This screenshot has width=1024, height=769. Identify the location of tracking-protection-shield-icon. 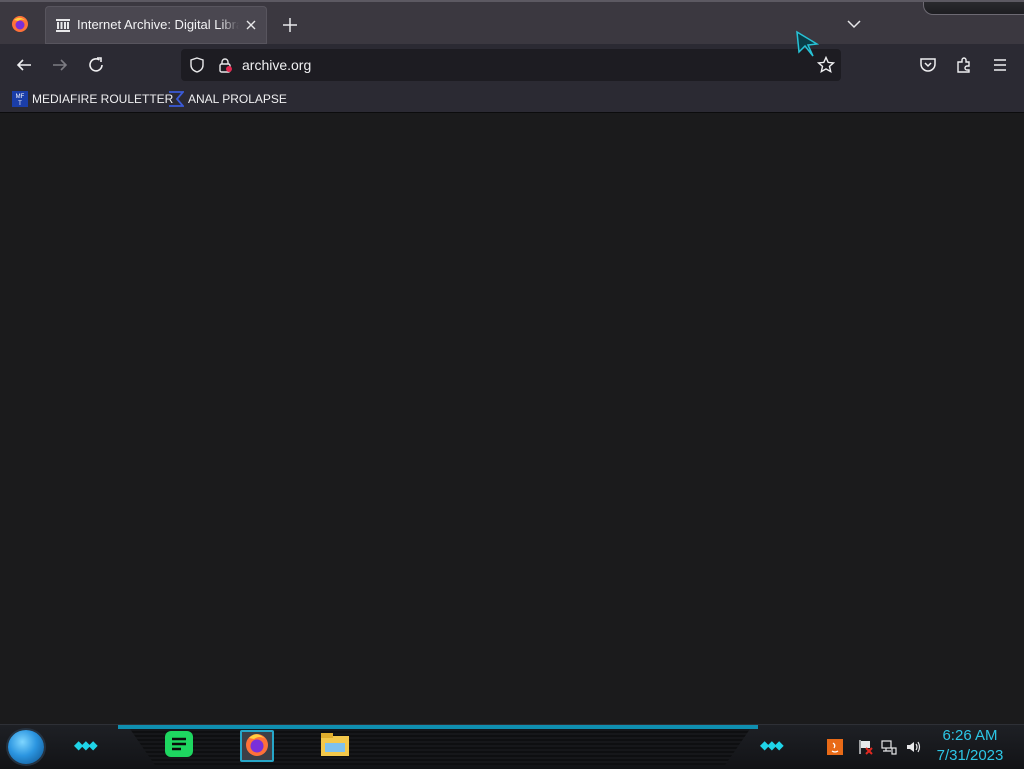
(197, 65).